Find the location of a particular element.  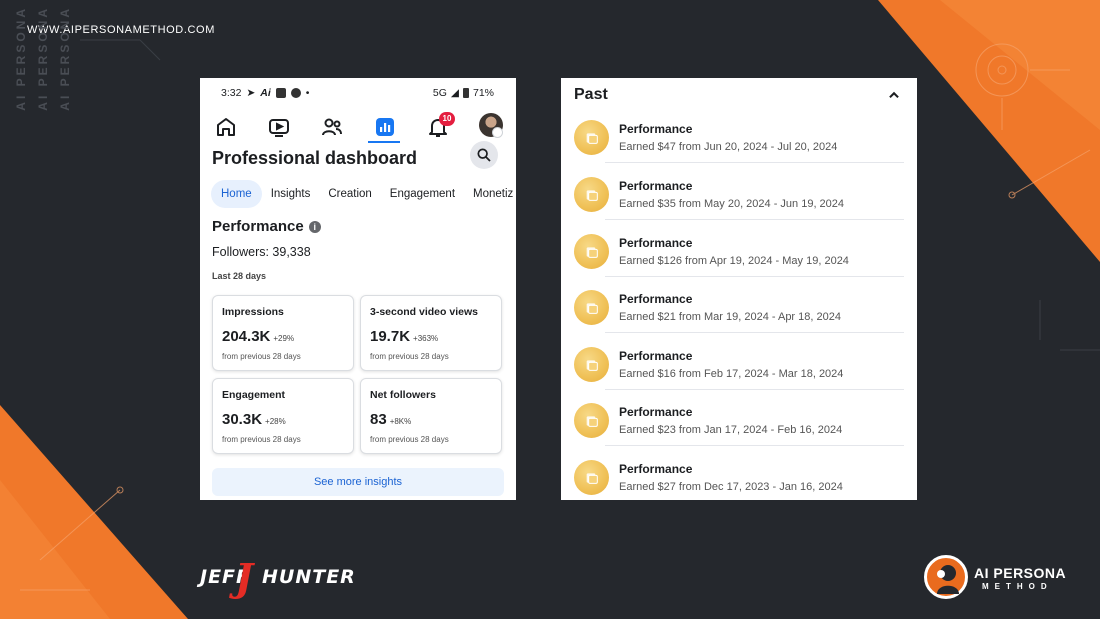

card-delta: +363% is located at coordinates (426, 338).